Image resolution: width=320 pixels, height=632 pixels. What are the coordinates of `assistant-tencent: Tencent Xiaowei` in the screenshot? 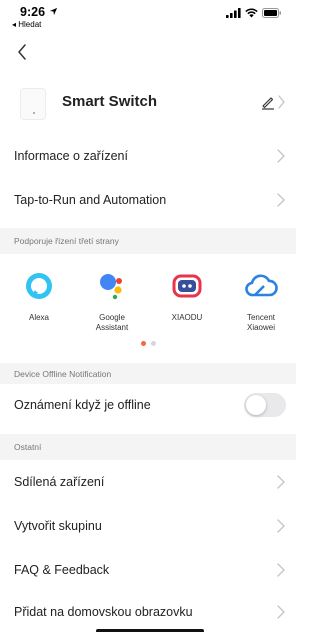 It's located at (261, 301).